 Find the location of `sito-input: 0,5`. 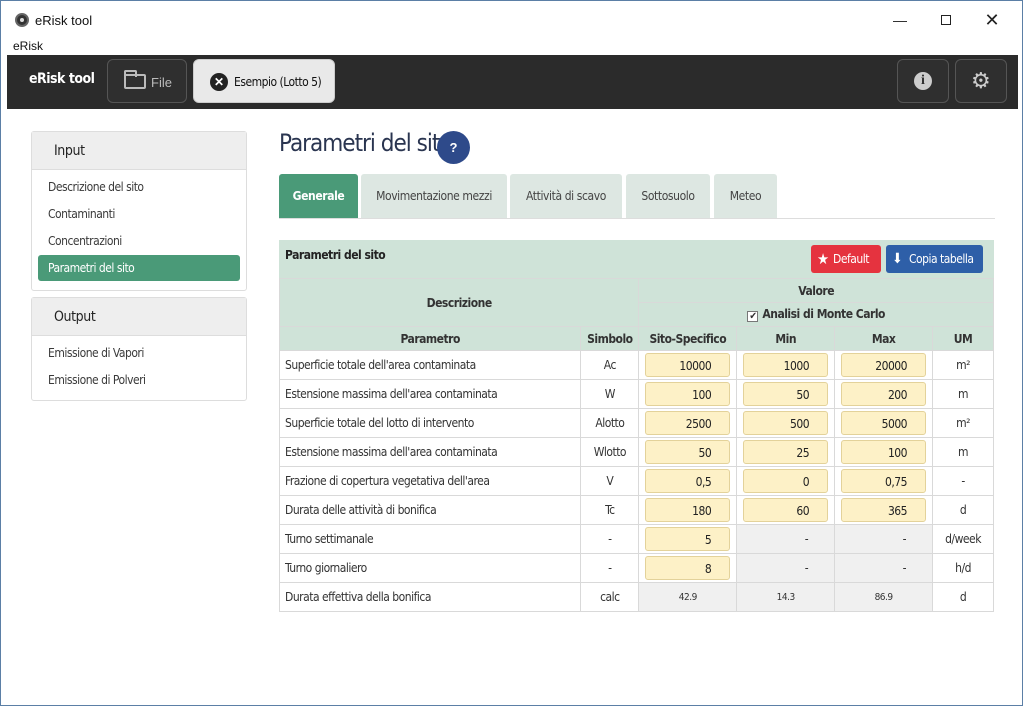

sito-input: 0,5 is located at coordinates (688, 481).